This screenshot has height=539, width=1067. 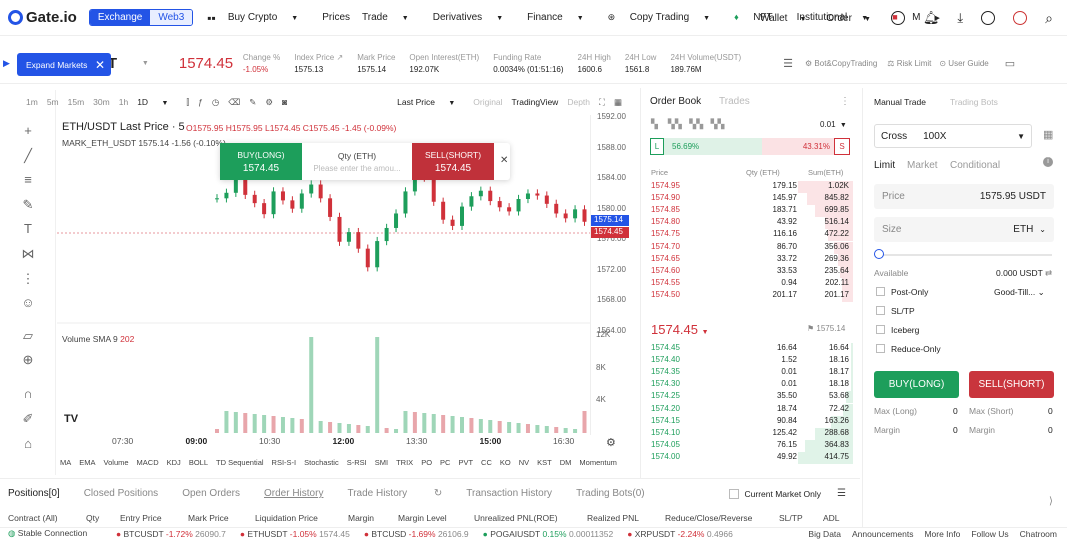 What do you see at coordinates (1011, 384) in the screenshot?
I see `sell-short-button: SELL(SHORT)` at bounding box center [1011, 384].